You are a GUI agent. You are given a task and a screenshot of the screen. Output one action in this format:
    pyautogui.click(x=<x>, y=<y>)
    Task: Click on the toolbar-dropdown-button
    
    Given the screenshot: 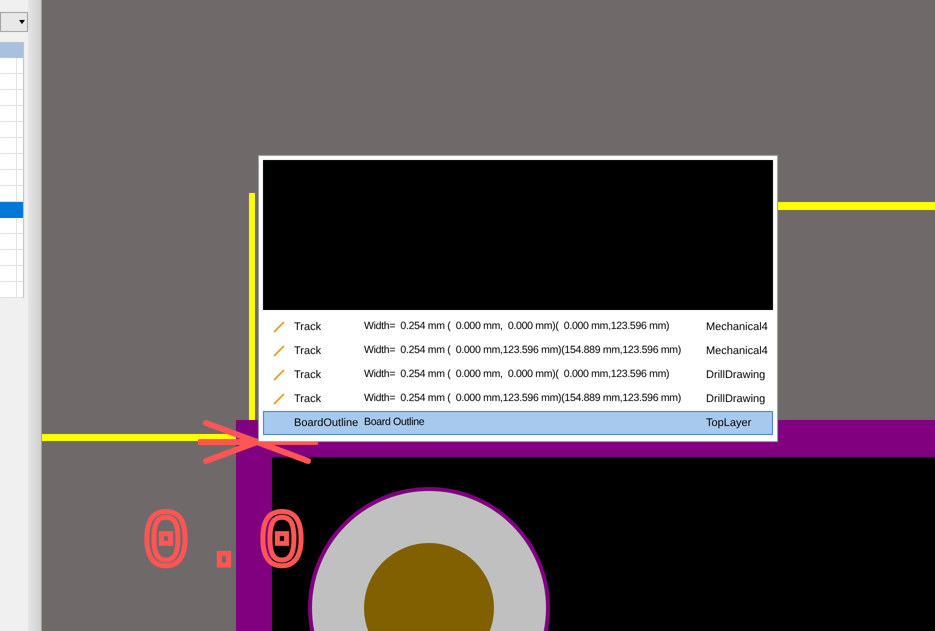 What is the action you would take?
    pyautogui.click(x=14, y=22)
    